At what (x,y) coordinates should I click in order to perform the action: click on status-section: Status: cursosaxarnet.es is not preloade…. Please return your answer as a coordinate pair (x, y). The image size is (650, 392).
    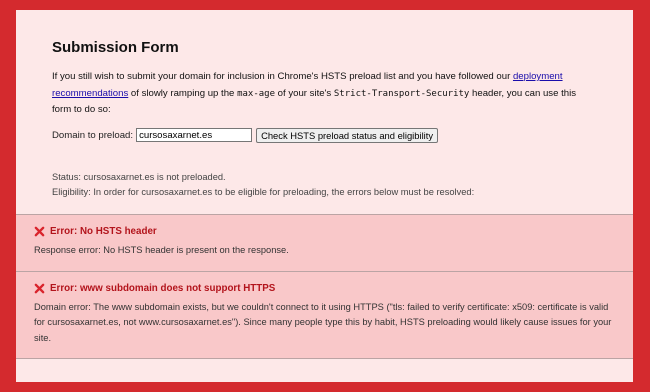
    Looking at the image, I should click on (324, 185).